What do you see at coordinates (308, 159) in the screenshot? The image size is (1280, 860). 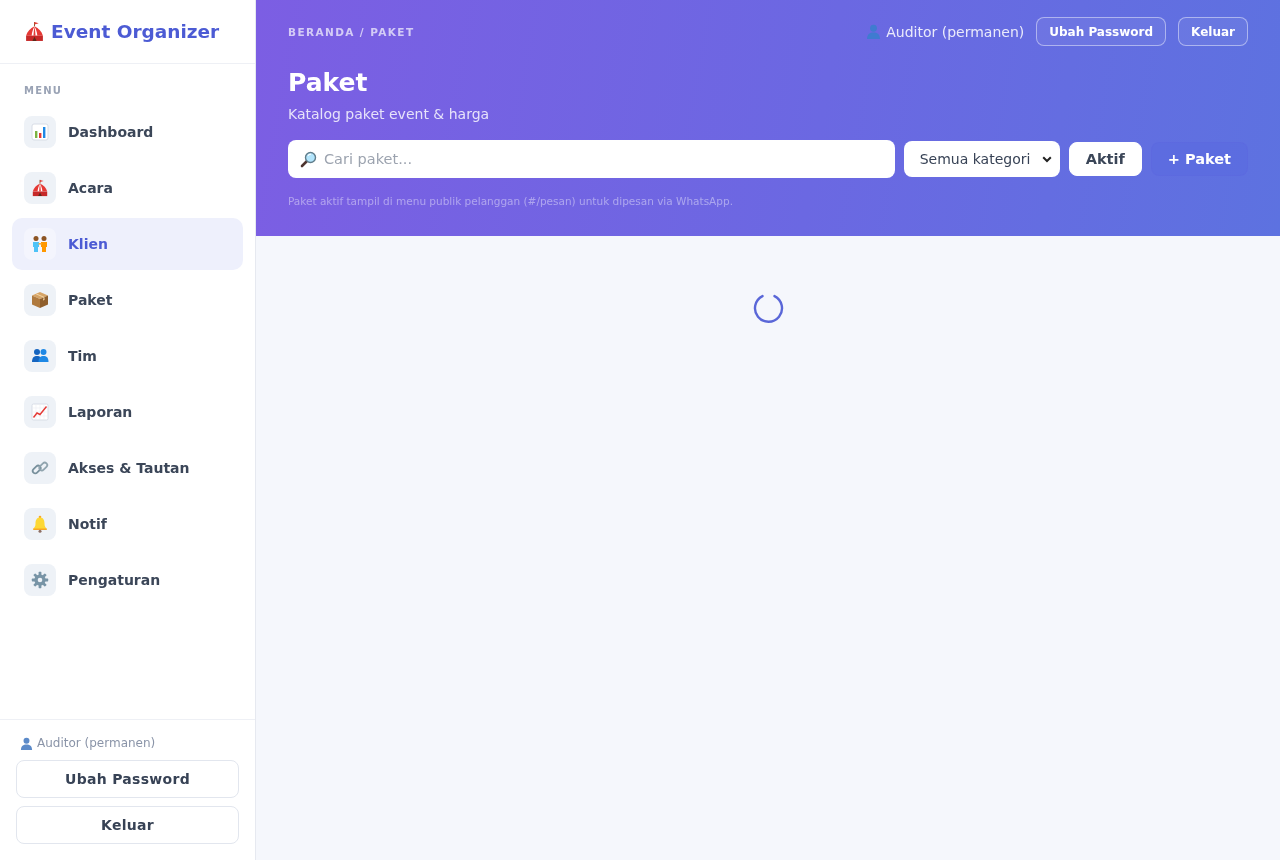 I see `search-icon` at bounding box center [308, 159].